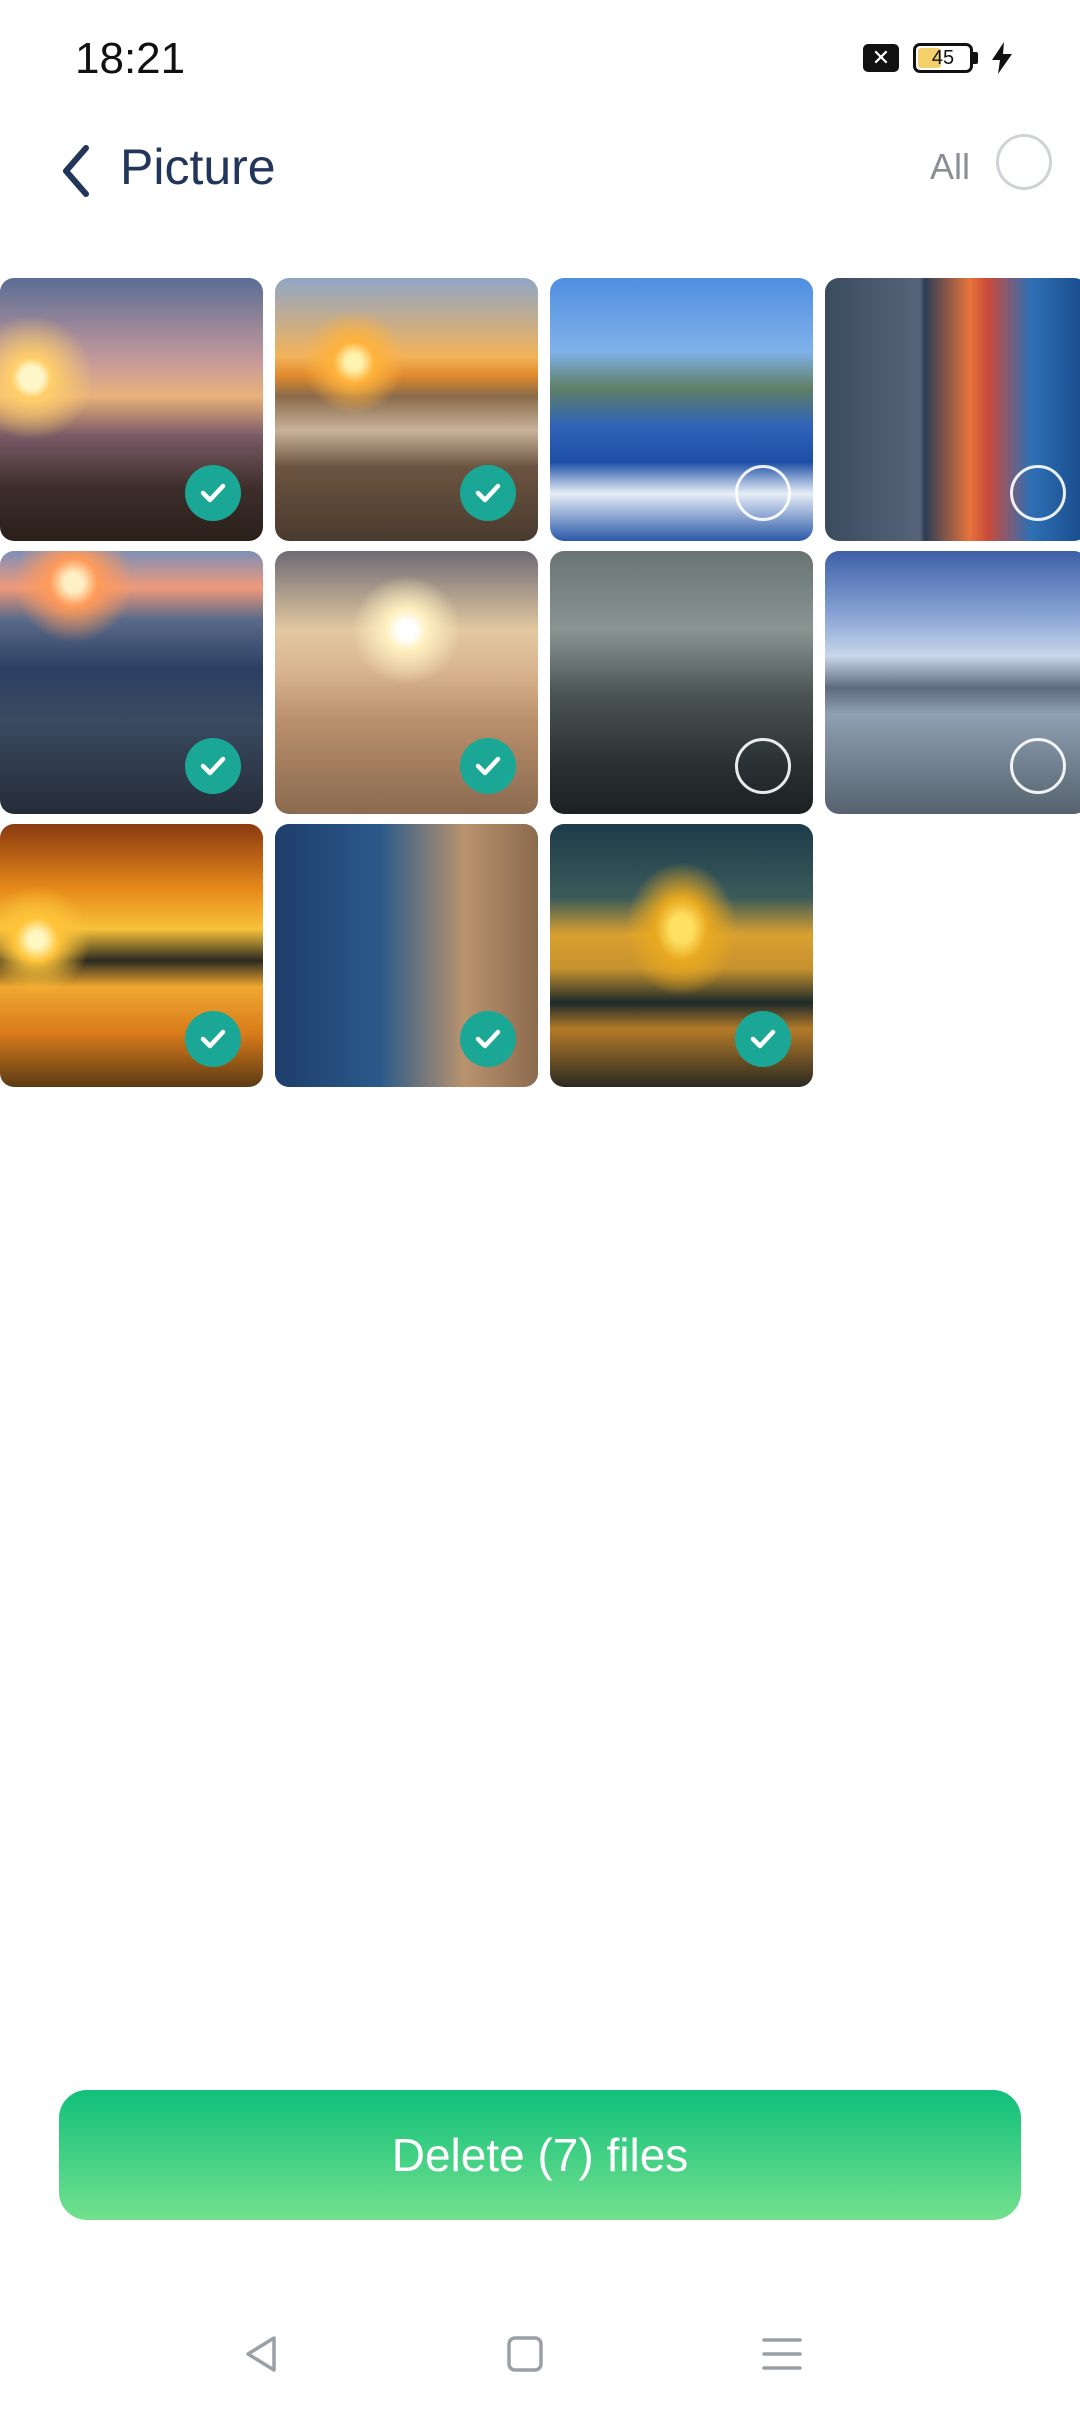  What do you see at coordinates (1024, 162) in the screenshot?
I see `select-all-checkbox` at bounding box center [1024, 162].